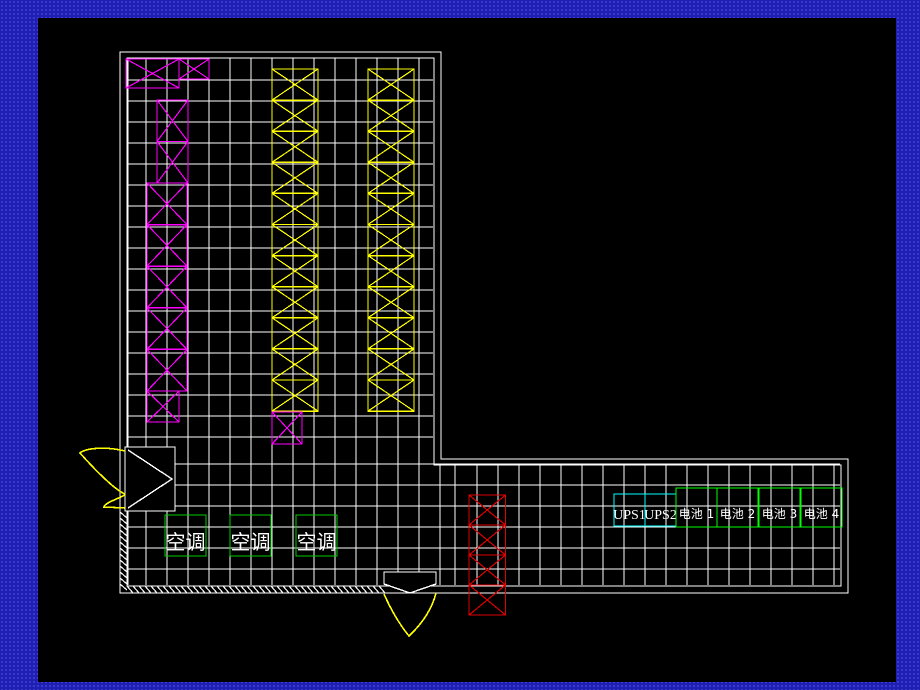  Describe the element at coordinates (696, 514) in the screenshot. I see `battery-label: 电池 1` at that location.